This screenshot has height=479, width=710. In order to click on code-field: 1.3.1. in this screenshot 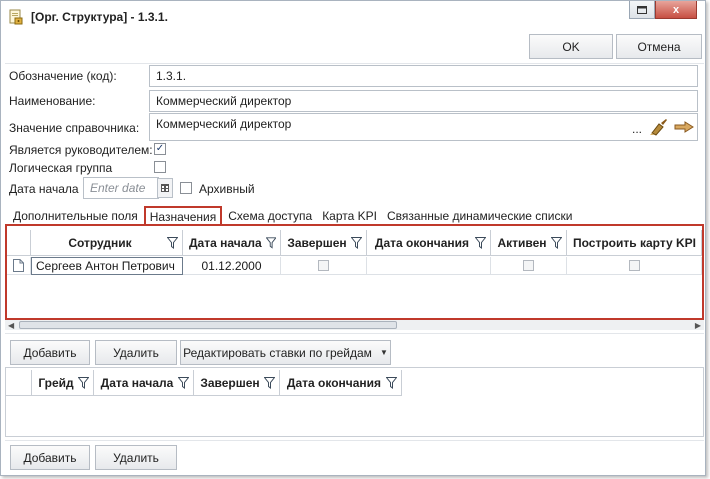, I will do `click(423, 76)`.